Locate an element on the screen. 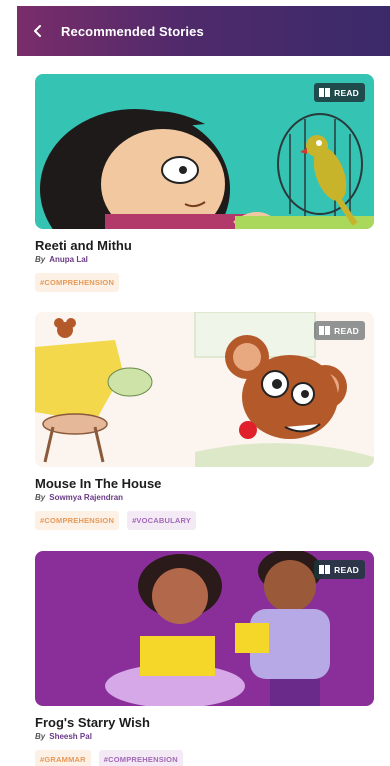  author-line: By Sowmya Rajendran is located at coordinates (204, 497).